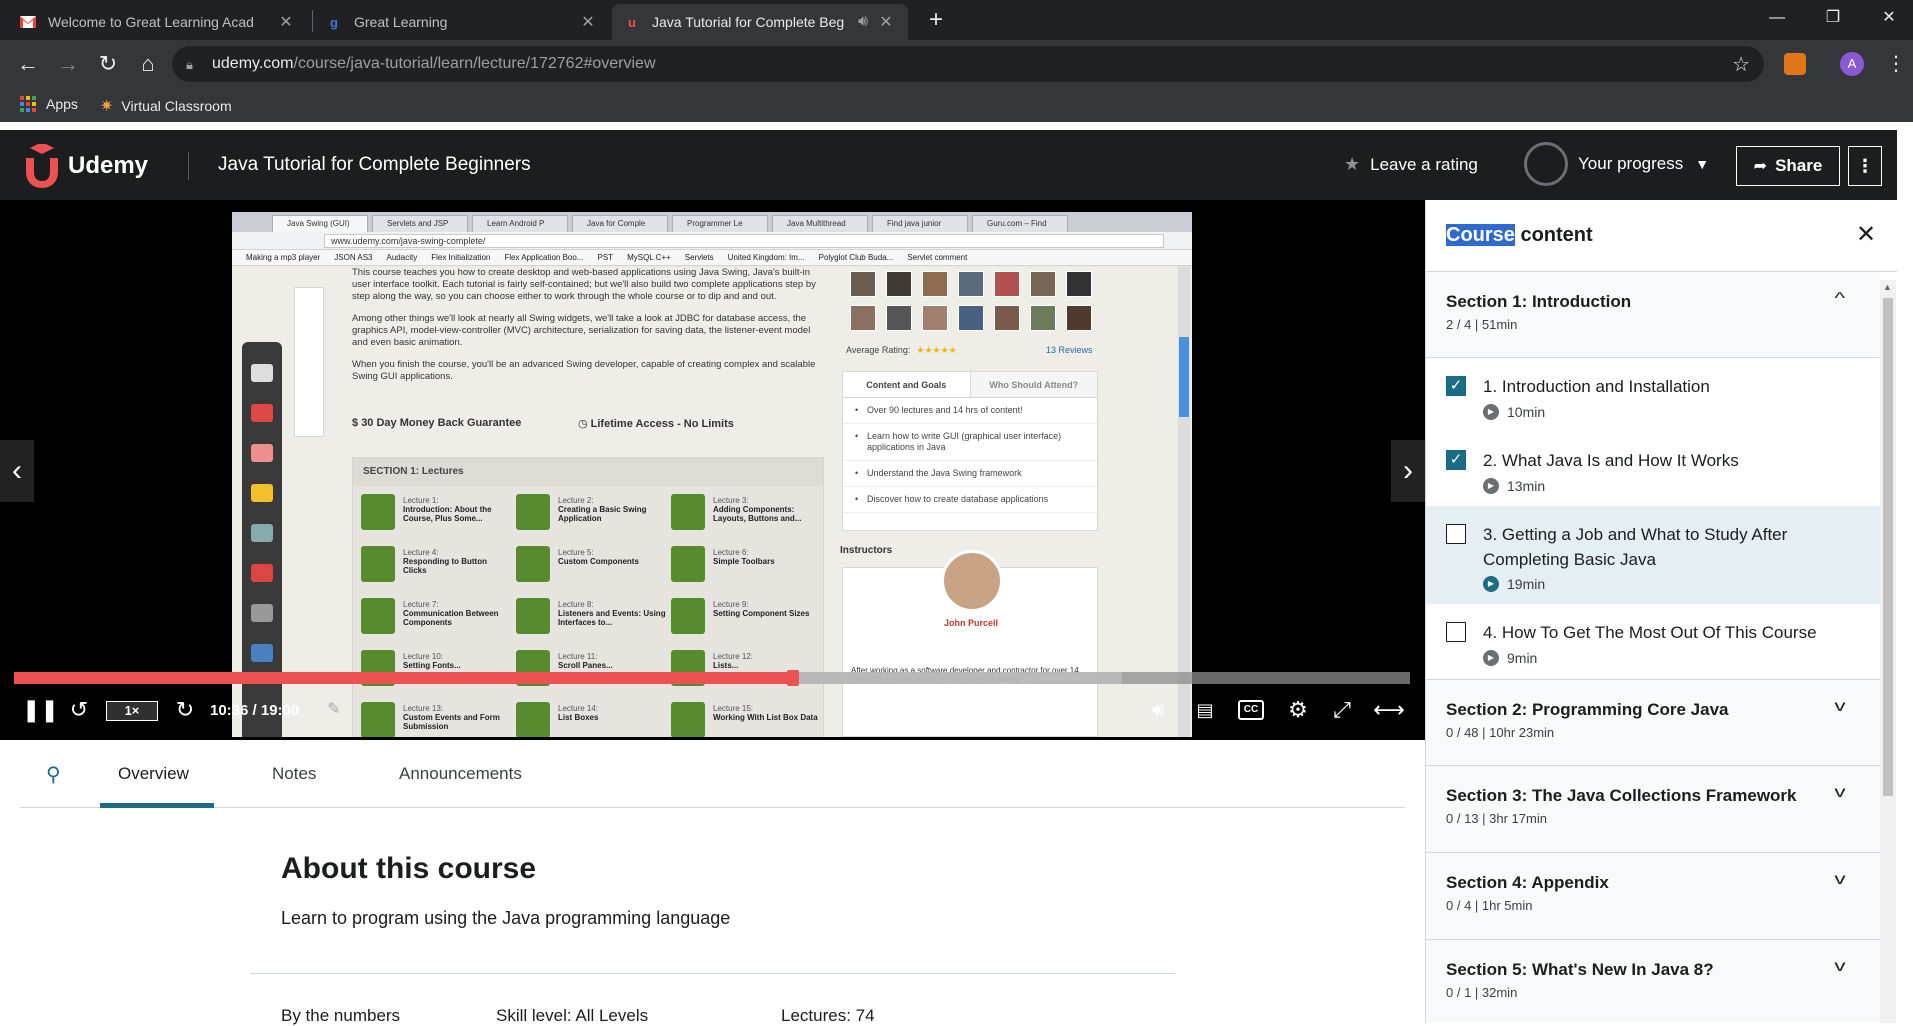  Describe the element at coordinates (294, 774) in the screenshot. I see `tab-notes: Notes` at that location.